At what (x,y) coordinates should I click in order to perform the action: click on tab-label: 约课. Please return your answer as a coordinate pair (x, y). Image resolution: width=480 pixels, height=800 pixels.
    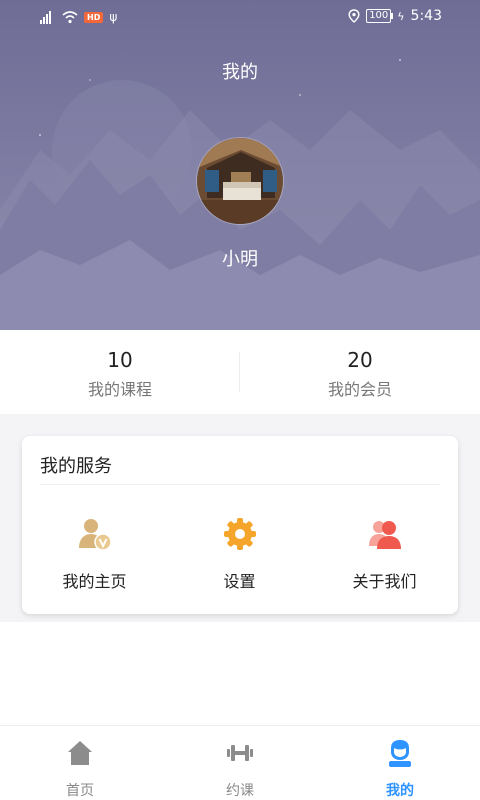
    Looking at the image, I should click on (240, 791).